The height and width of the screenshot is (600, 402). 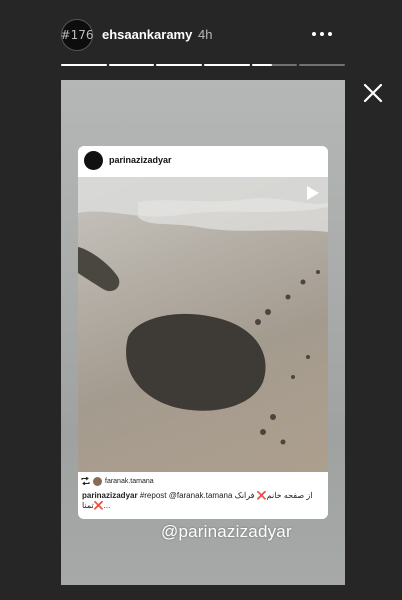 What do you see at coordinates (205, 34) in the screenshot?
I see `post-time: 4h` at bounding box center [205, 34].